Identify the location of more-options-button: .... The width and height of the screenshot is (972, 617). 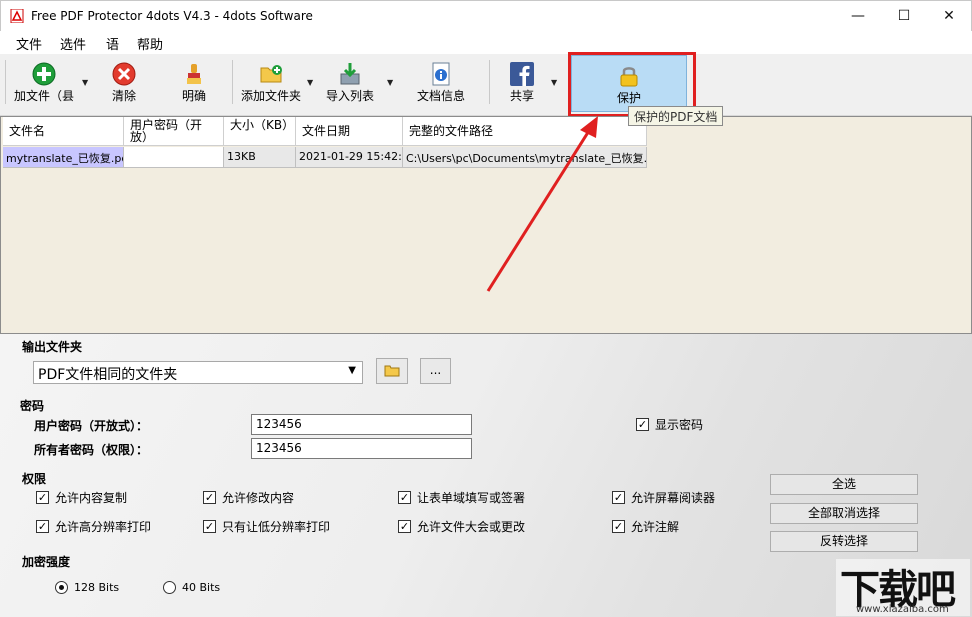
(435, 371).